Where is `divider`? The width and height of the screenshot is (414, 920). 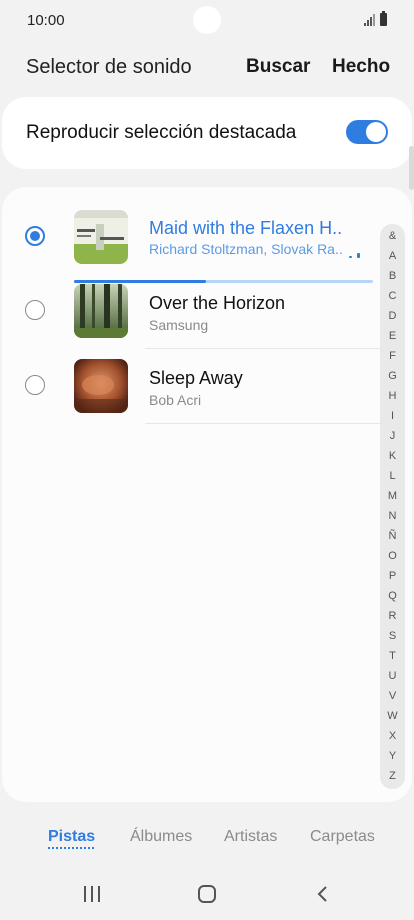 divider is located at coordinates (263, 423).